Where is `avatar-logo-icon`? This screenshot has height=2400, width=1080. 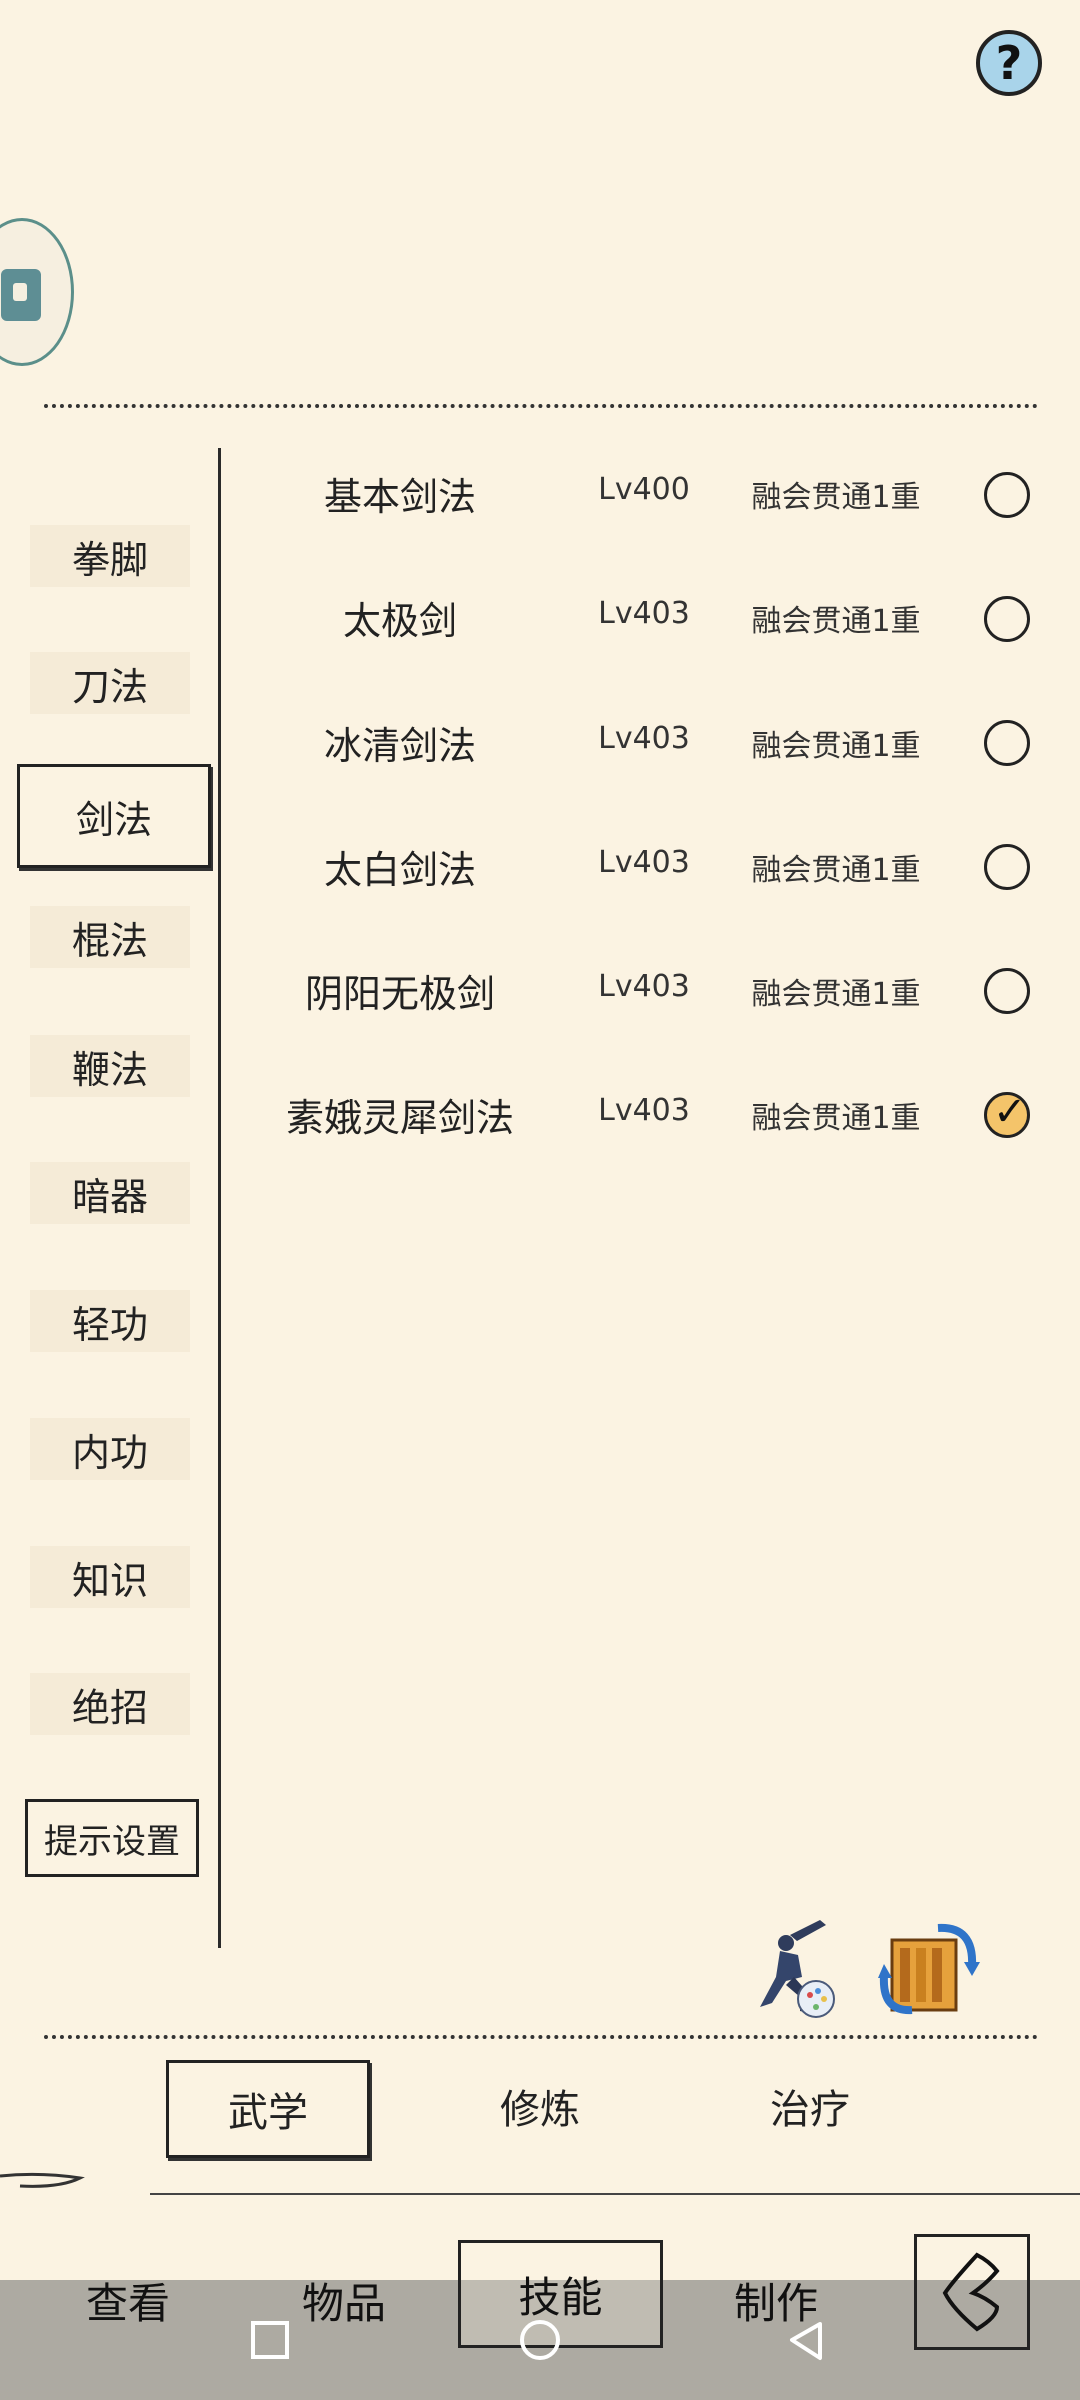 avatar-logo-icon is located at coordinates (21, 295).